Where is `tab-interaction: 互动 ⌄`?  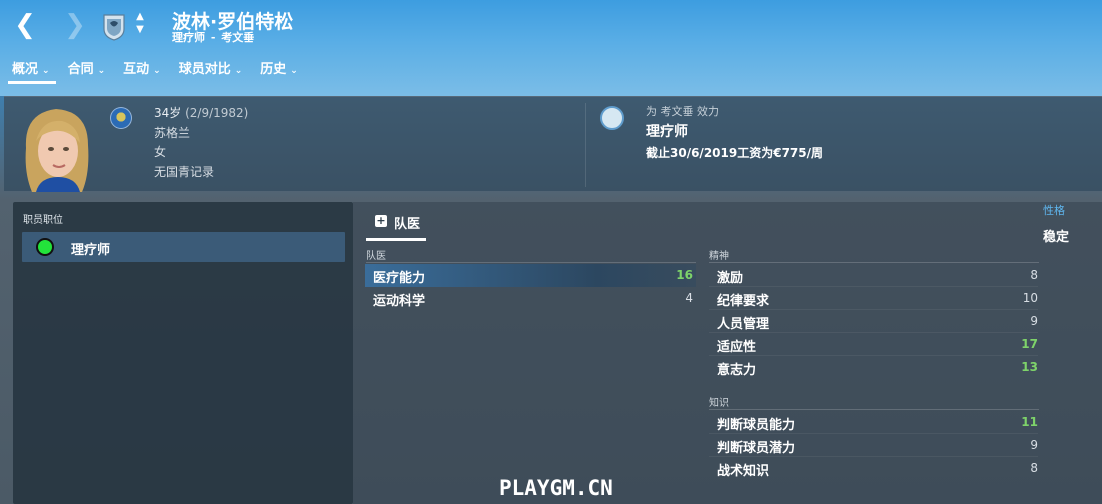
tab-interaction: 互动 ⌄ is located at coordinates (139, 73).